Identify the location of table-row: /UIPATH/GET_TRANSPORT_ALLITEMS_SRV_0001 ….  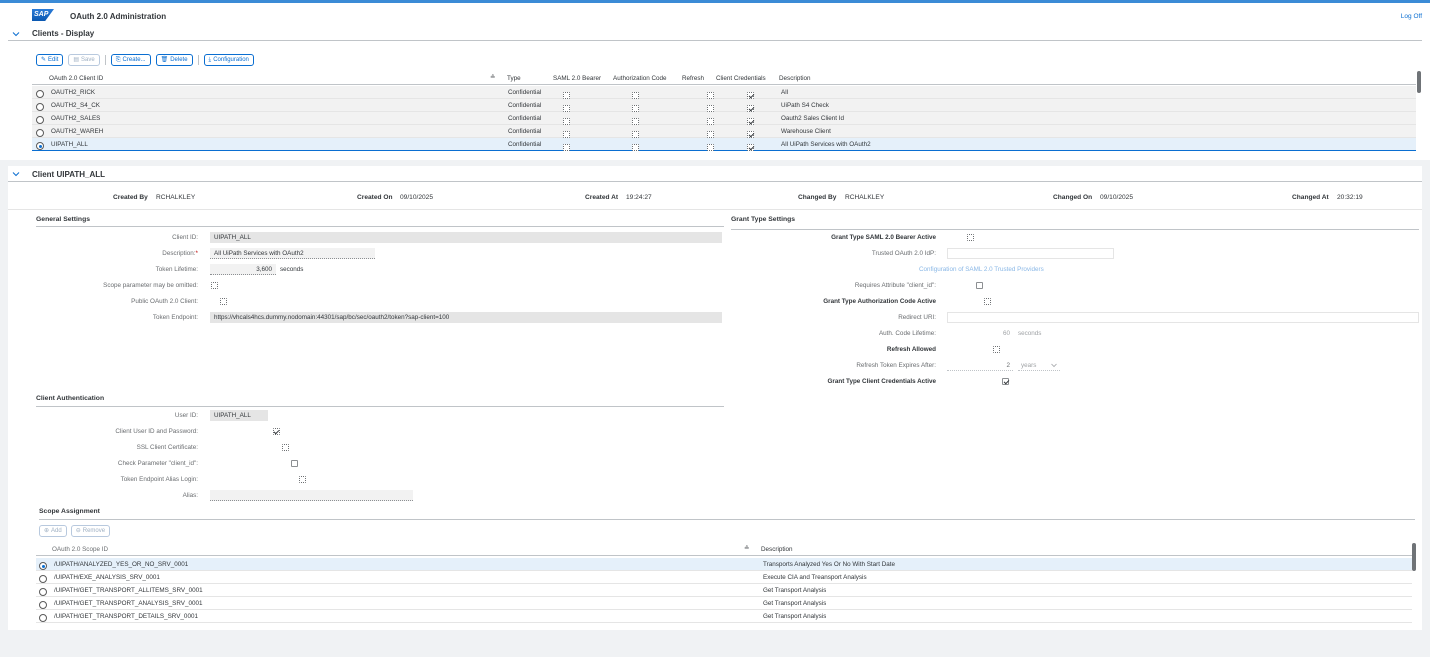
(724, 590).